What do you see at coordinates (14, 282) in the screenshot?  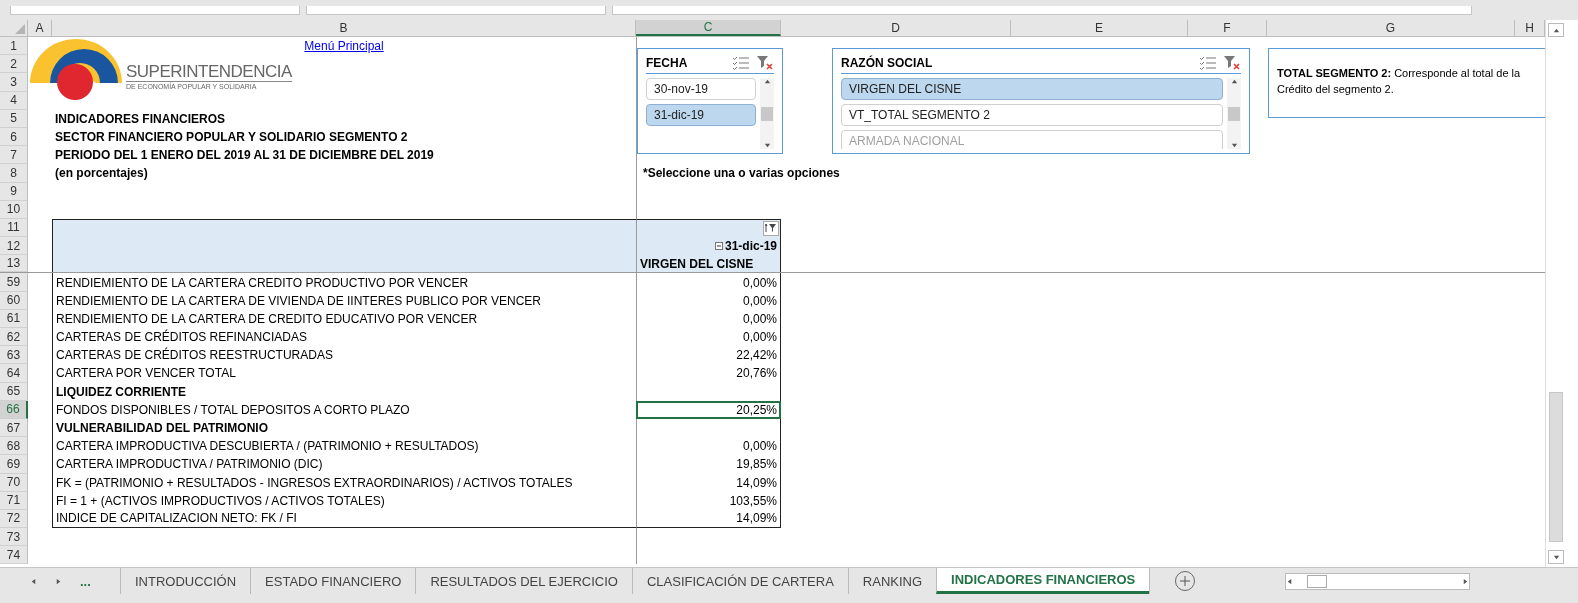 I see `row-number: 59` at bounding box center [14, 282].